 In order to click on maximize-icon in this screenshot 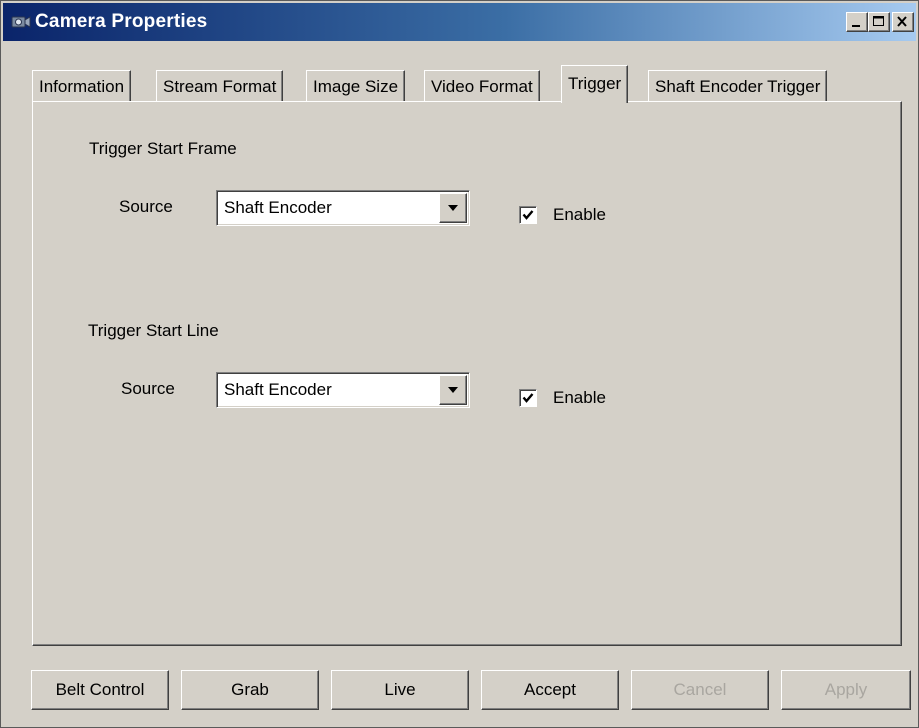, I will do `click(878, 21)`.